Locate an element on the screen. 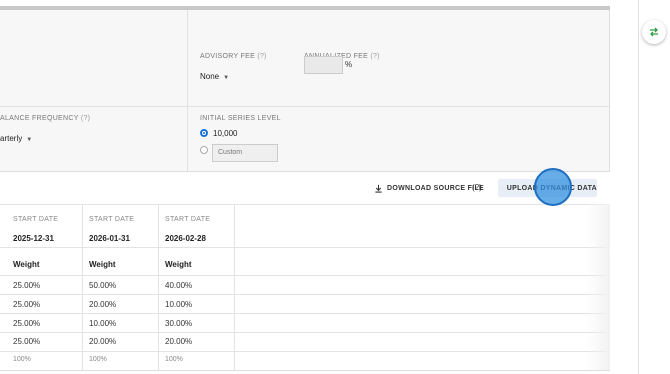 Image resolution: width=670 pixels, height=374 pixels. initial-series-level-label: INITIAL SERIES LEVEL is located at coordinates (240, 118).